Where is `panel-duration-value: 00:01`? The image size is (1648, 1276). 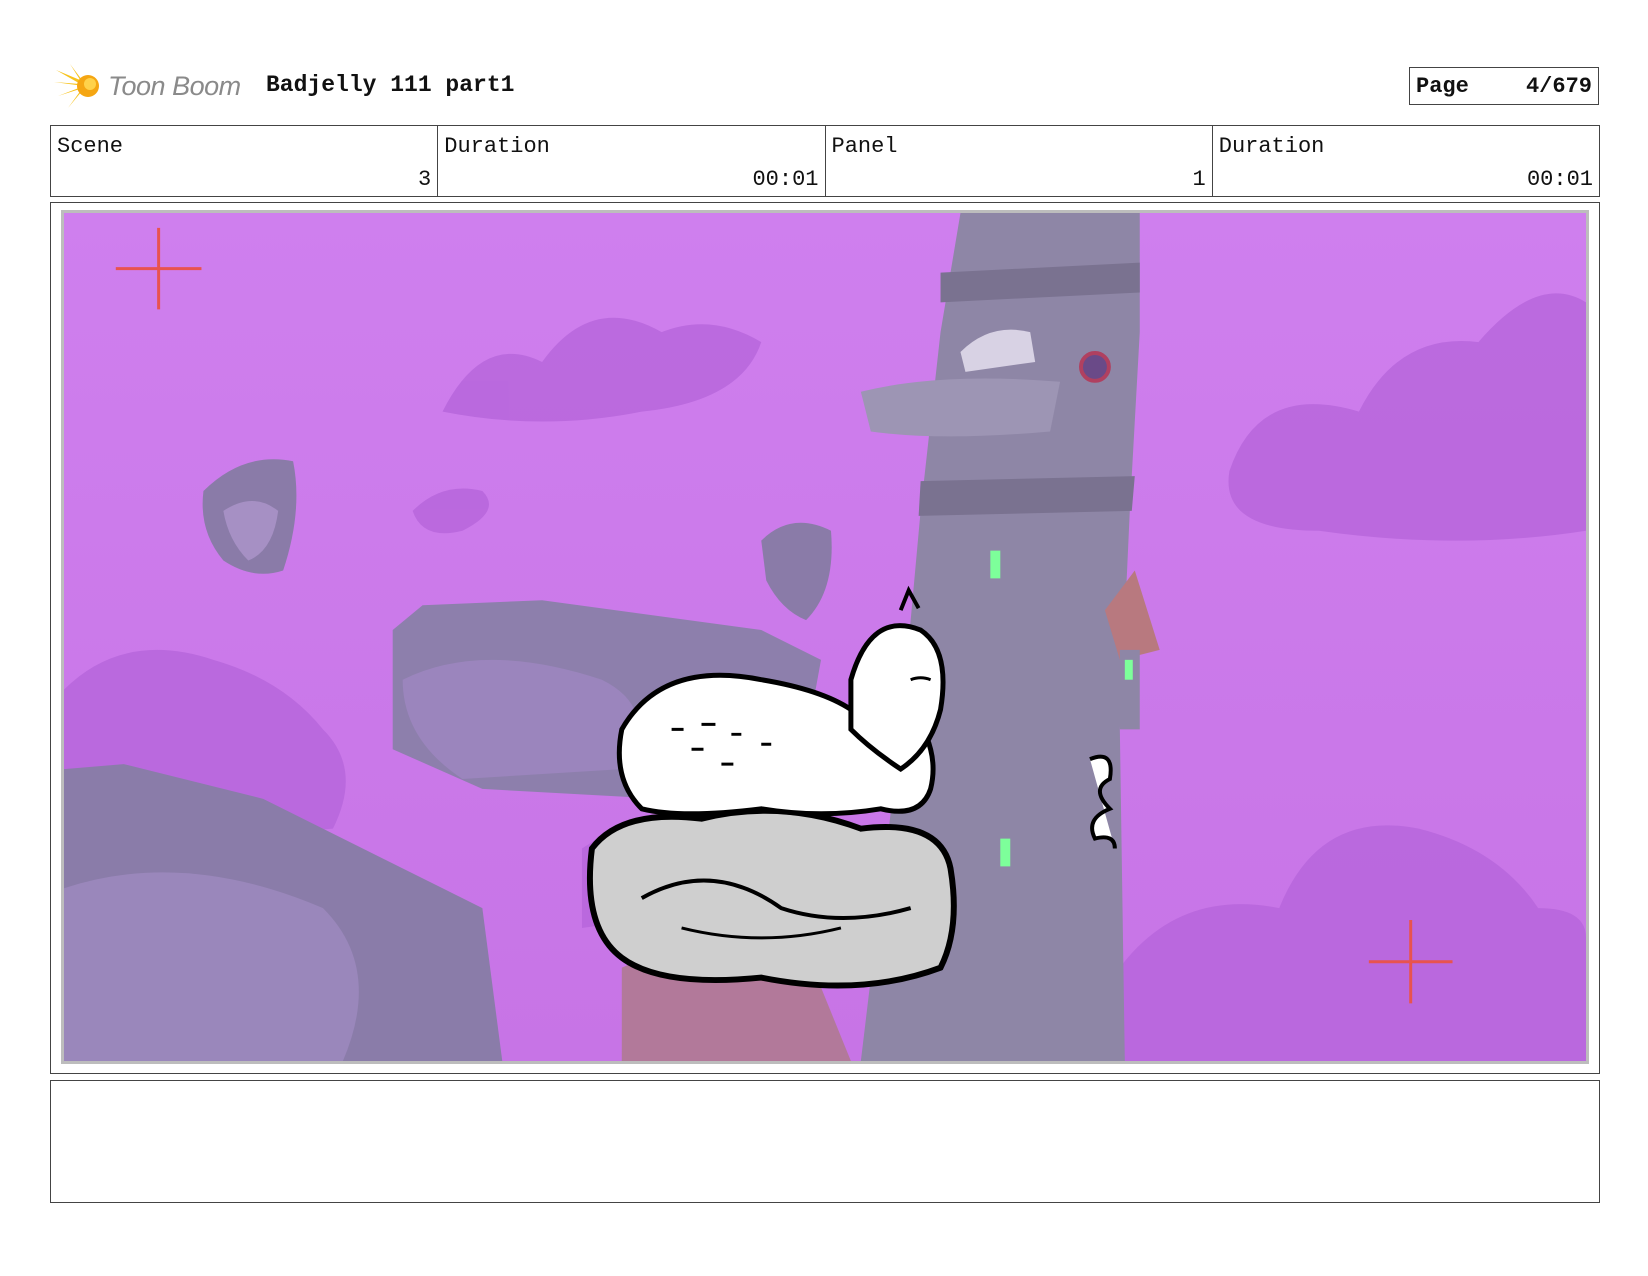 panel-duration-value: 00:01 is located at coordinates (1559, 179).